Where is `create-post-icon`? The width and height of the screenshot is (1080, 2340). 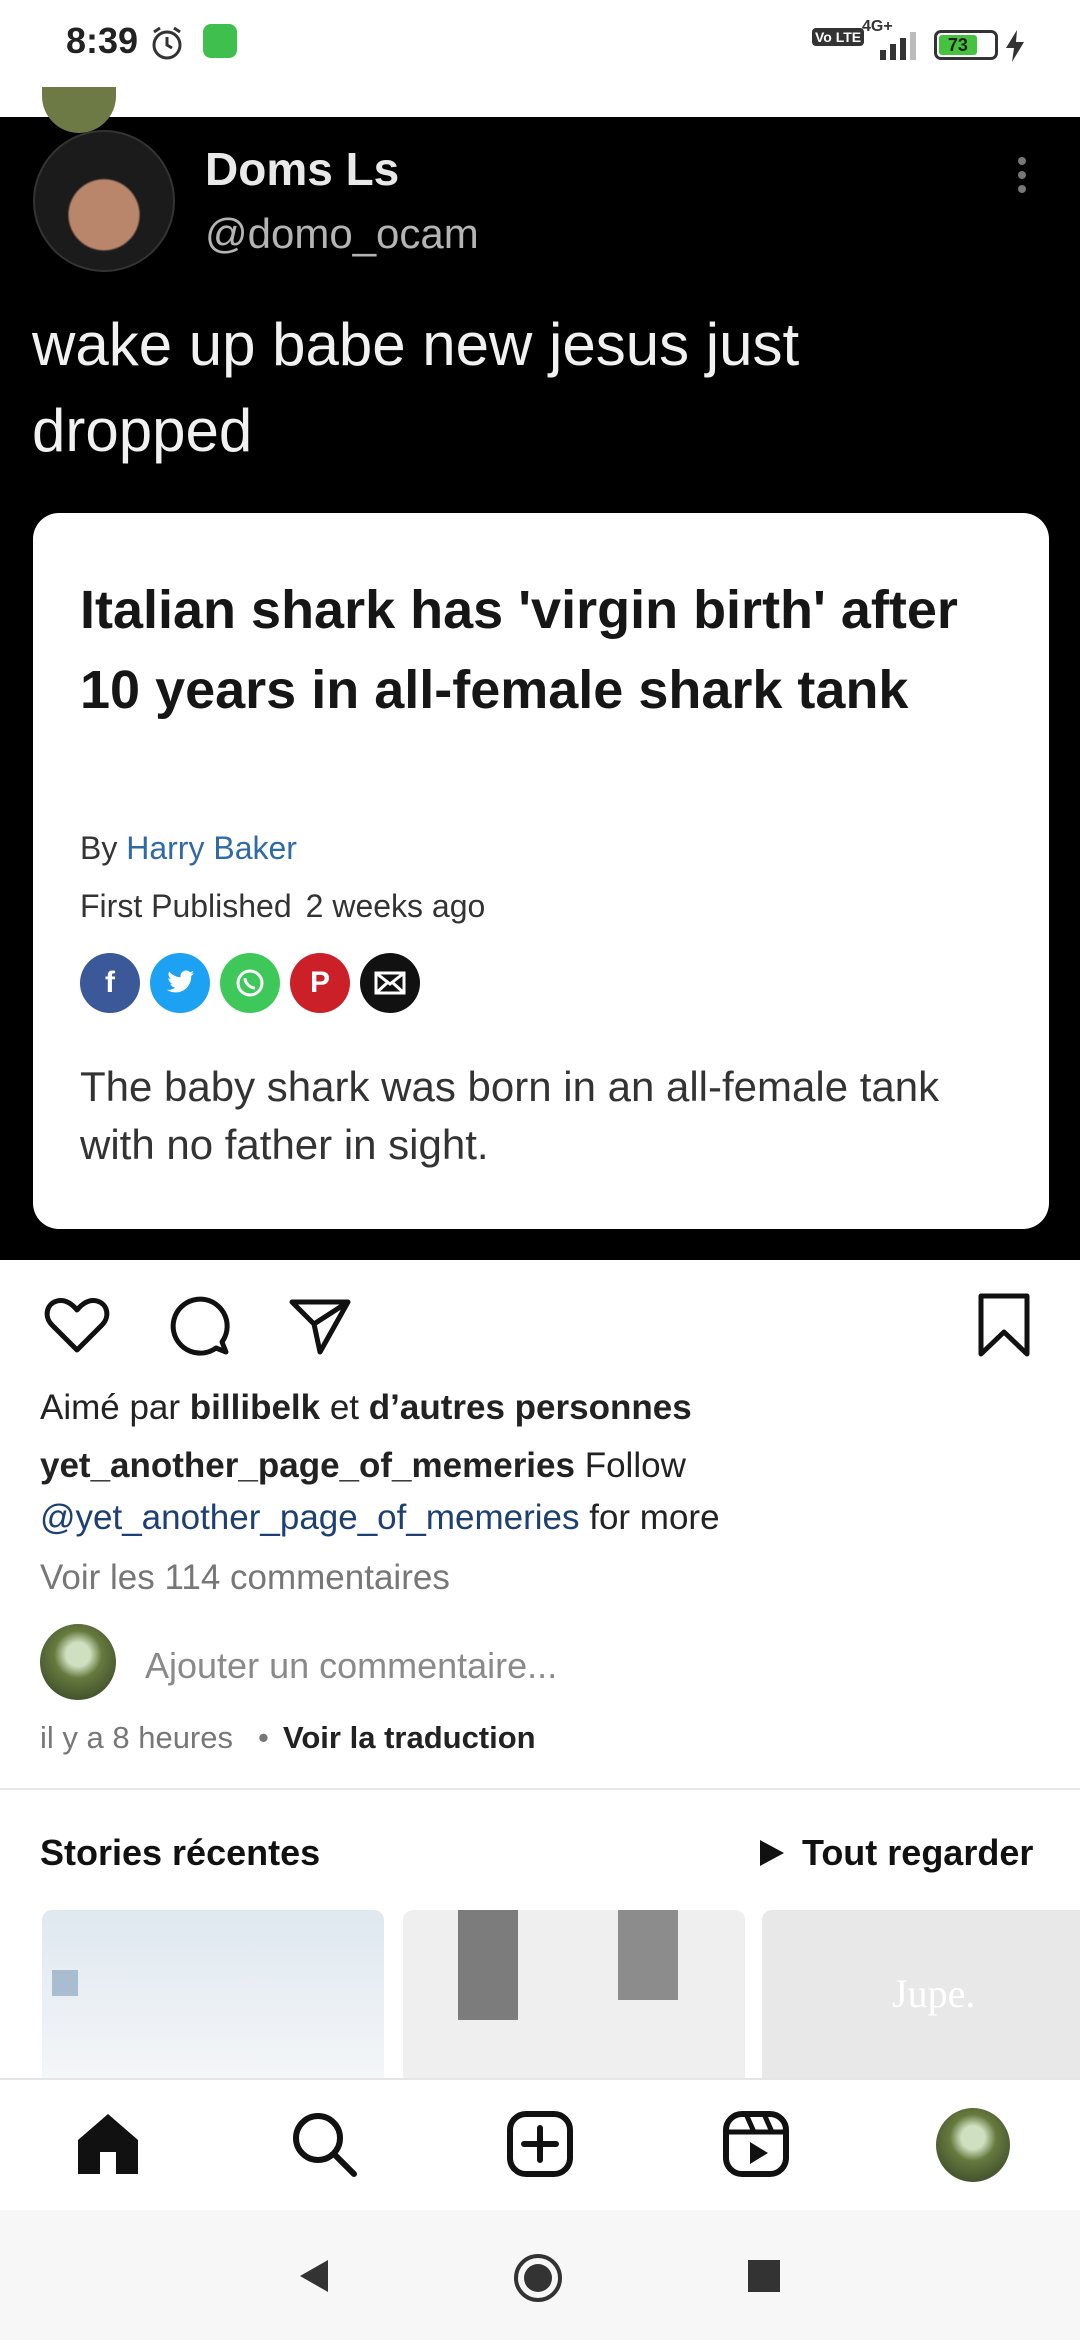 create-post-icon is located at coordinates (540, 2144).